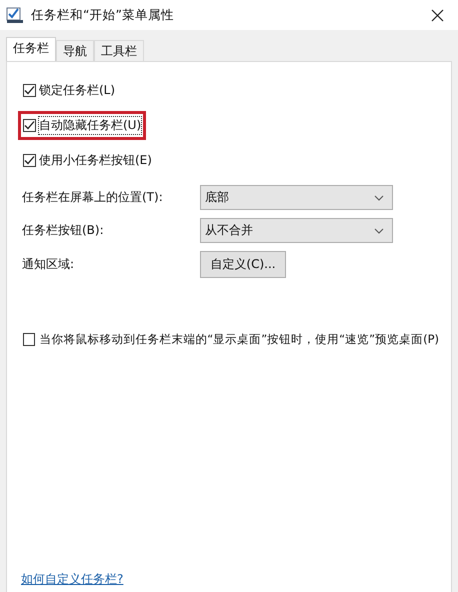 Image resolution: width=458 pixels, height=592 pixels. Describe the element at coordinates (296, 230) in the screenshot. I see `dropdown: 从不合并` at that location.